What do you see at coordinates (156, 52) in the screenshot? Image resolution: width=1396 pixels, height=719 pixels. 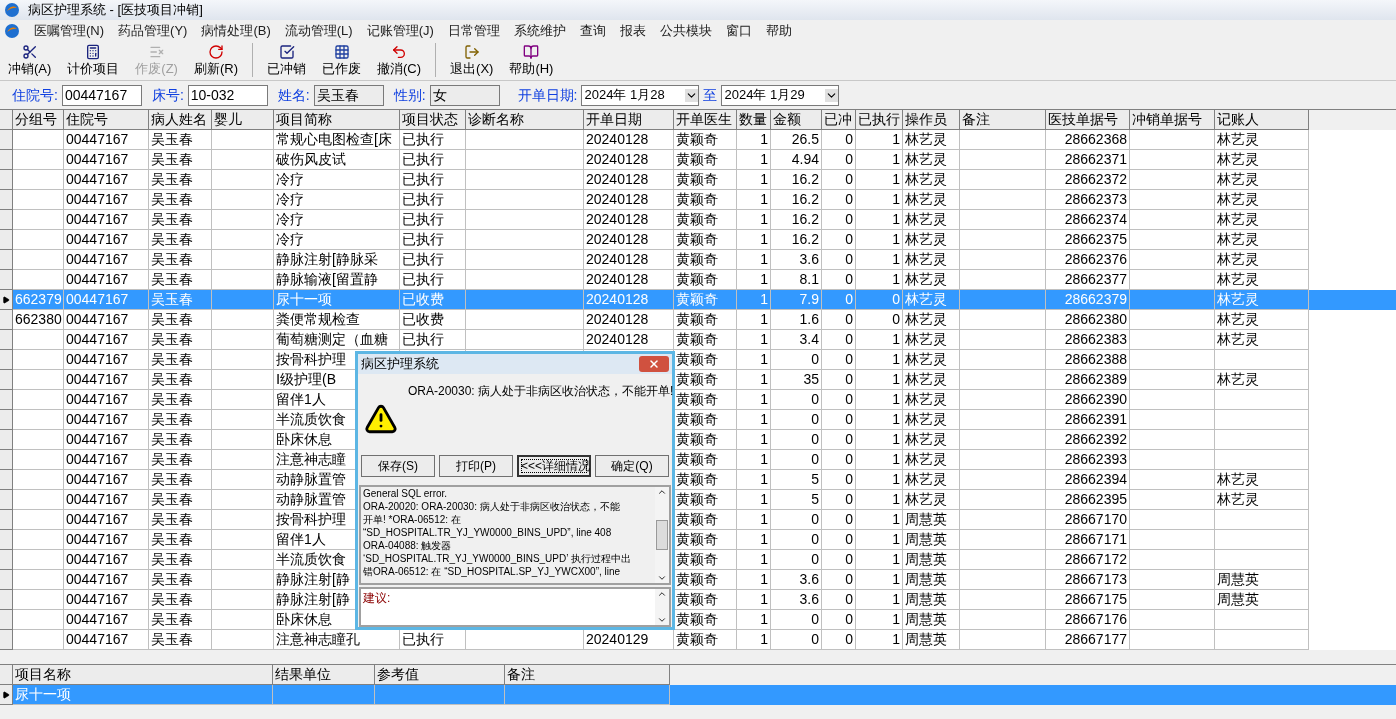 I see `list-icon` at bounding box center [156, 52].